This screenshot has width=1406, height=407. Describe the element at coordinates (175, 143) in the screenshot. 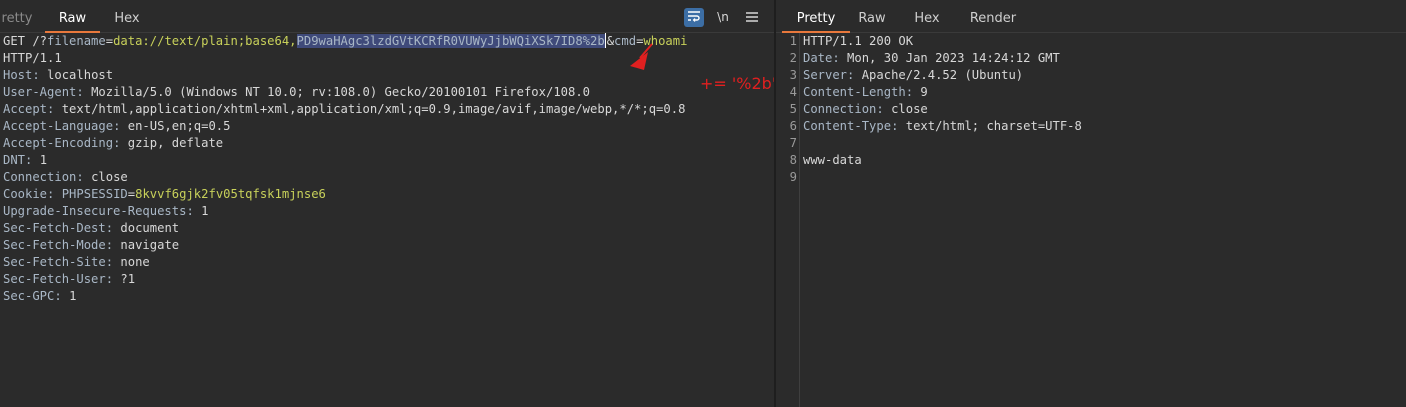

I see `header-value: gzip, deflate` at that location.